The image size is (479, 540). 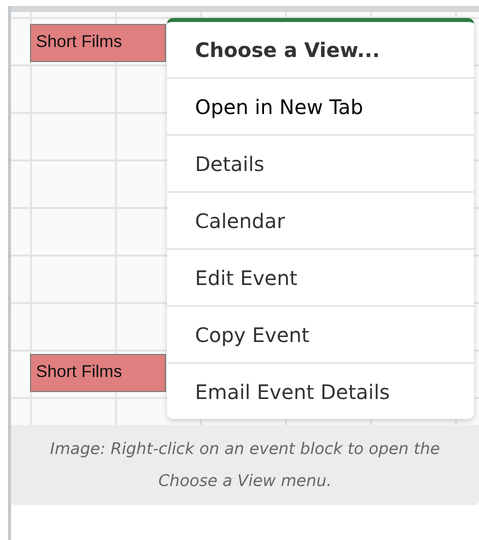 I want to click on menu-item: Email Event Details, so click(x=320, y=391).